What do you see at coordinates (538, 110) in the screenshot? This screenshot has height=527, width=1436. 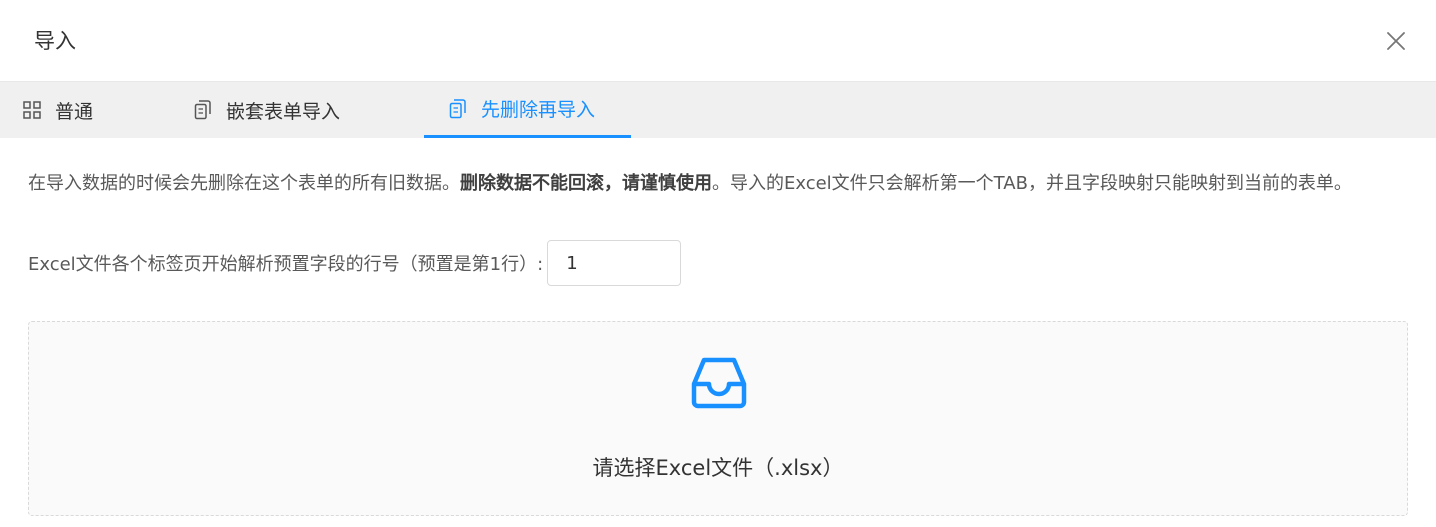 I see `tab-label: 先删除再导入` at bounding box center [538, 110].